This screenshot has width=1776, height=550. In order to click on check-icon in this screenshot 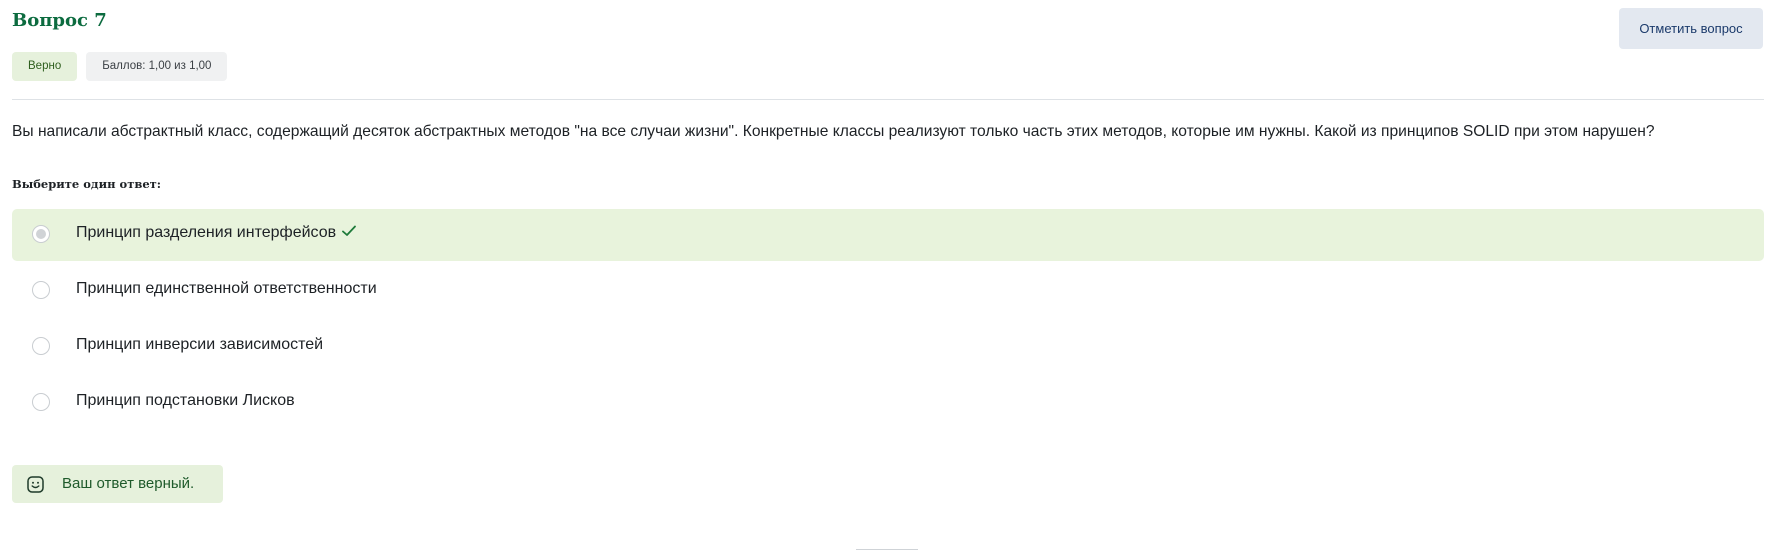, I will do `click(349, 231)`.